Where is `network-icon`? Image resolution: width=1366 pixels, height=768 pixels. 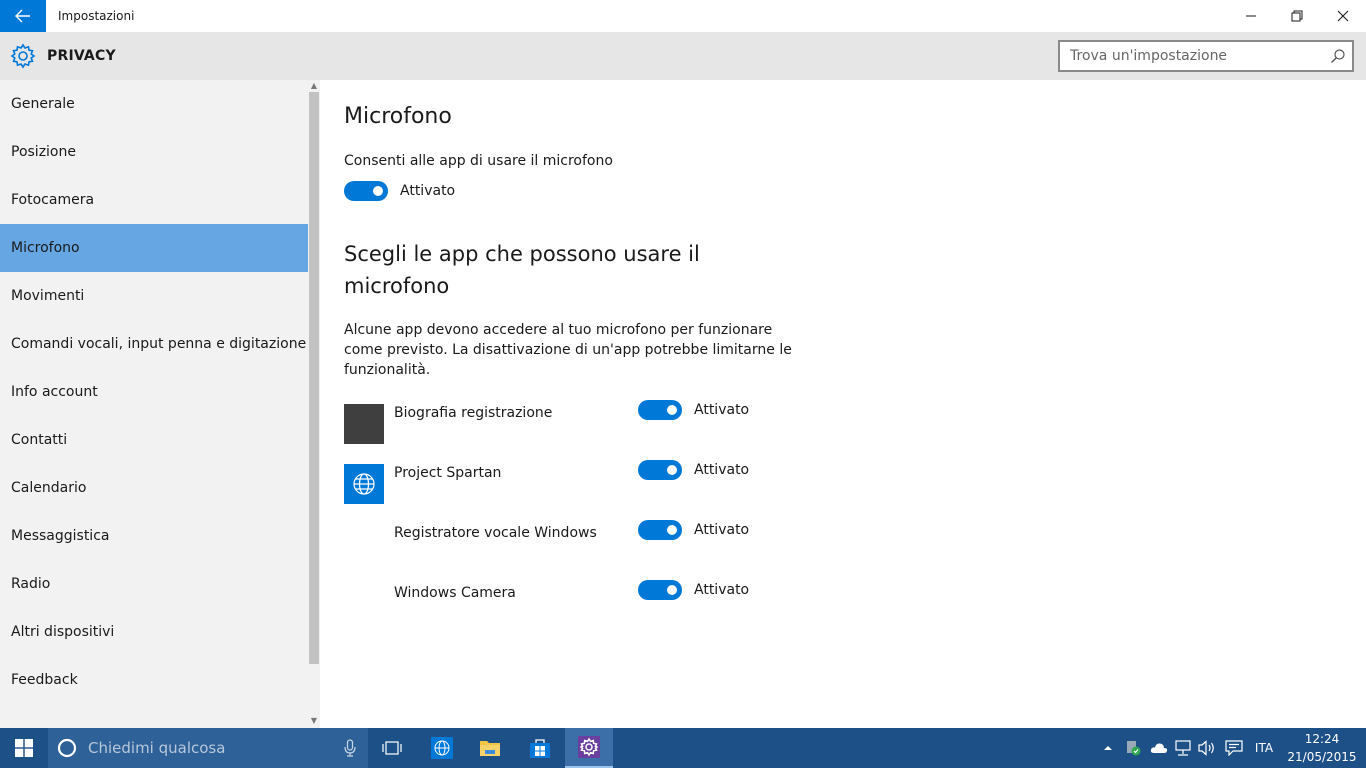
network-icon is located at coordinates (1183, 748).